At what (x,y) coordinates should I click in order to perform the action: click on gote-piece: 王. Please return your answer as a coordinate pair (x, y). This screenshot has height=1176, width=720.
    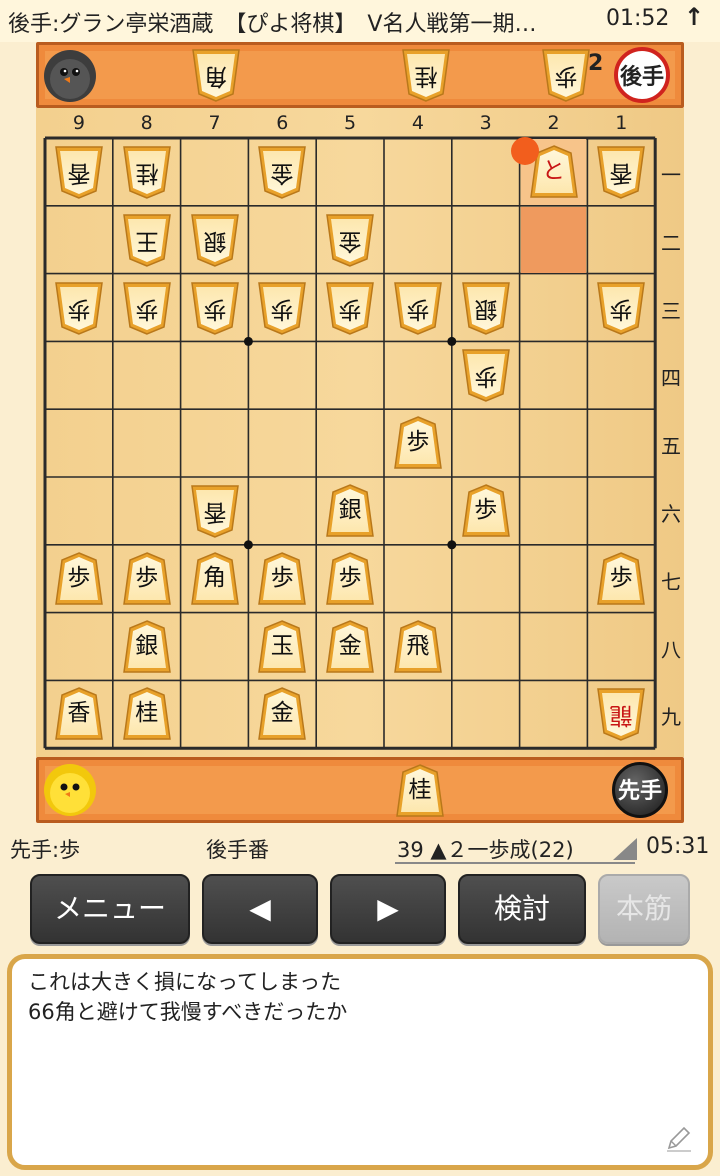
    Looking at the image, I should click on (147, 240).